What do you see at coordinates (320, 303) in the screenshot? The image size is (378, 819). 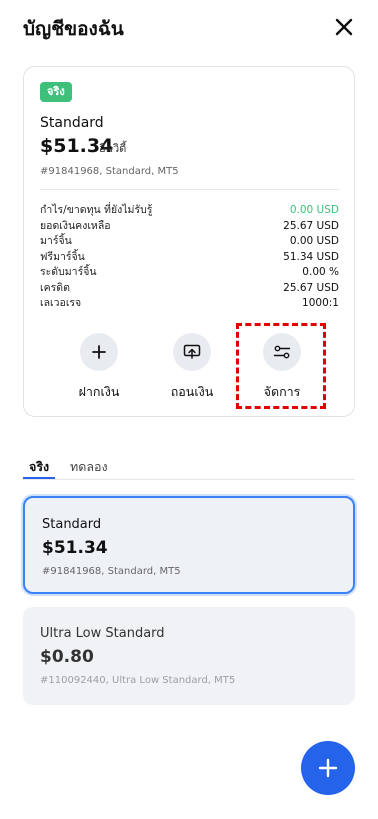 I see `stat-value: 1000:1` at bounding box center [320, 303].